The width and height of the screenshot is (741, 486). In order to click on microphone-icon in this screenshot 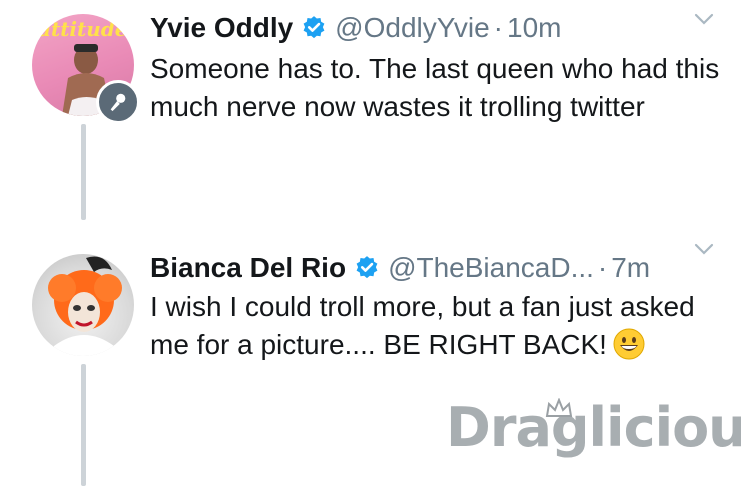, I will do `click(118, 102)`.